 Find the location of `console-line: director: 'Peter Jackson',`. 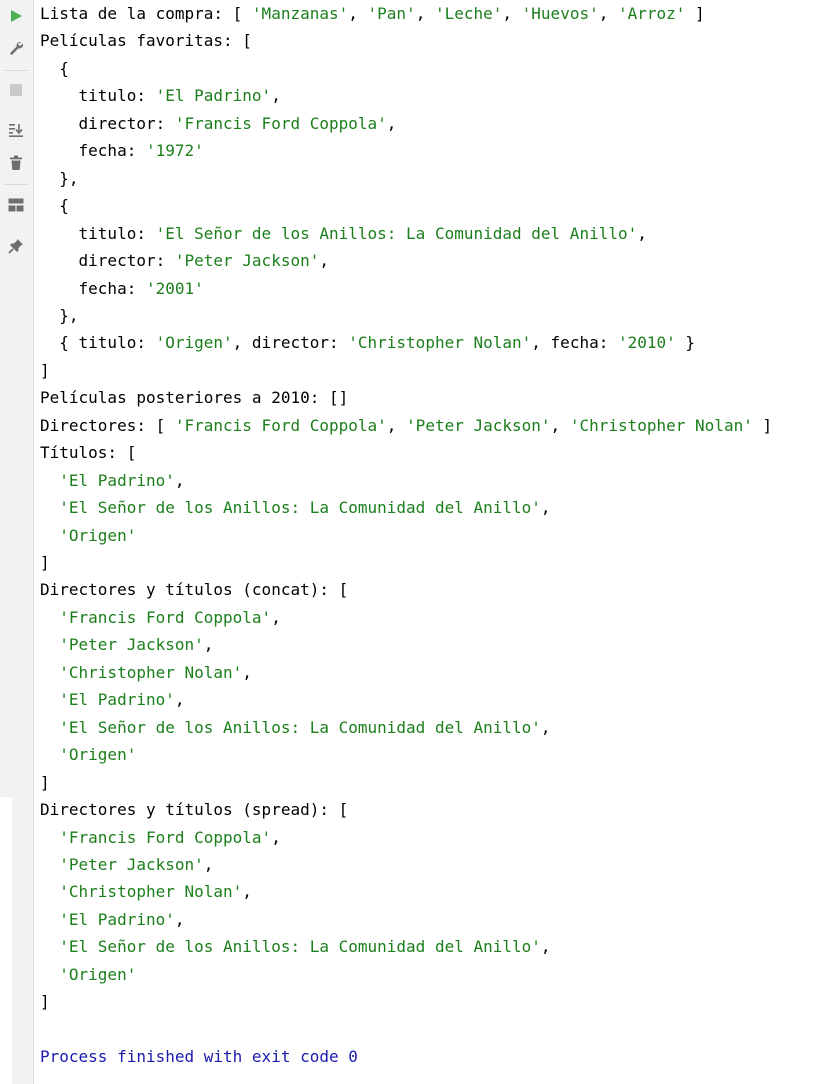

console-line: director: 'Peter Jackson', is located at coordinates (184, 260).